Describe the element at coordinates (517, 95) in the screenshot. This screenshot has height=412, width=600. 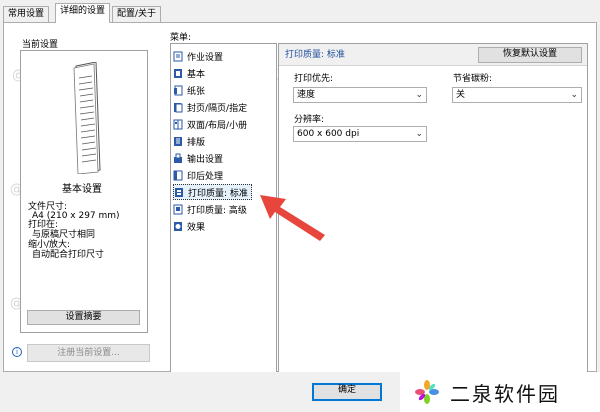
I see `toner-save-select: 关 ⌄` at that location.